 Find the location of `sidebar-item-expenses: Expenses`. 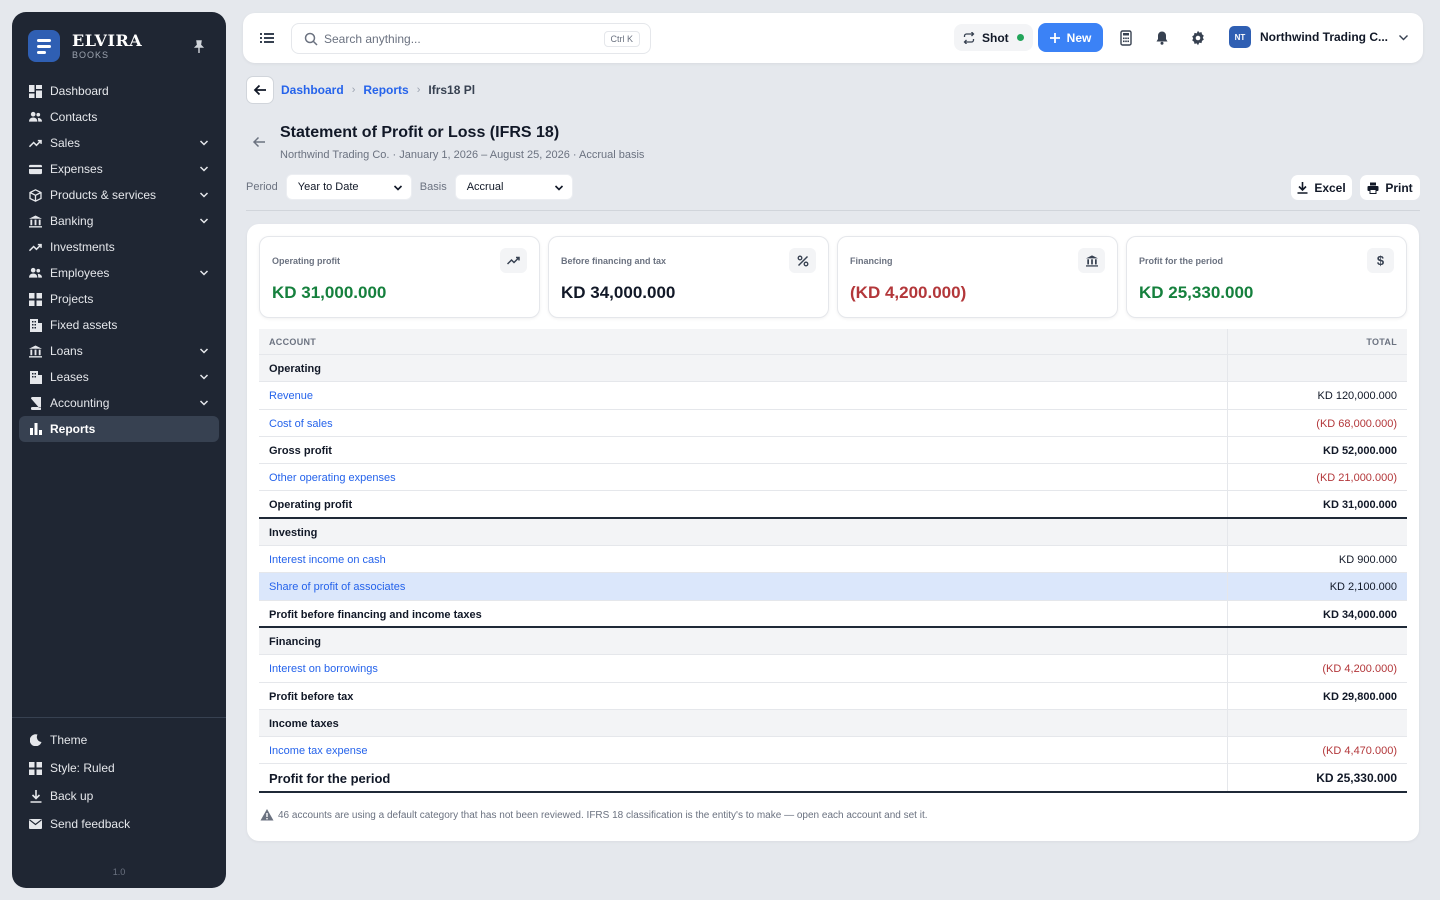

sidebar-item-expenses: Expenses is located at coordinates (119, 169).